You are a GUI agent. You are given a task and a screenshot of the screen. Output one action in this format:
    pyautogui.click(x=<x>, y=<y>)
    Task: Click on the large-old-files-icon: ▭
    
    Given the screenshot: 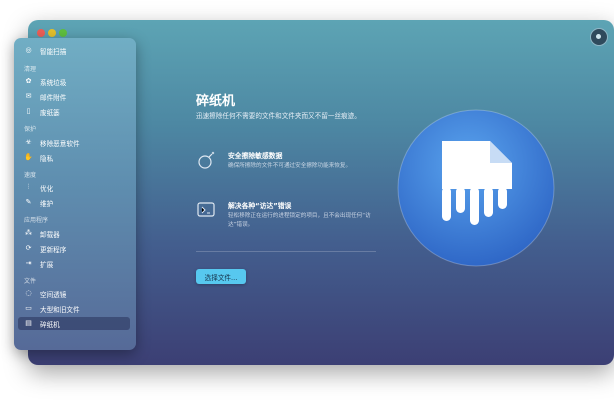 What is the action you would take?
    pyautogui.click(x=28, y=308)
    